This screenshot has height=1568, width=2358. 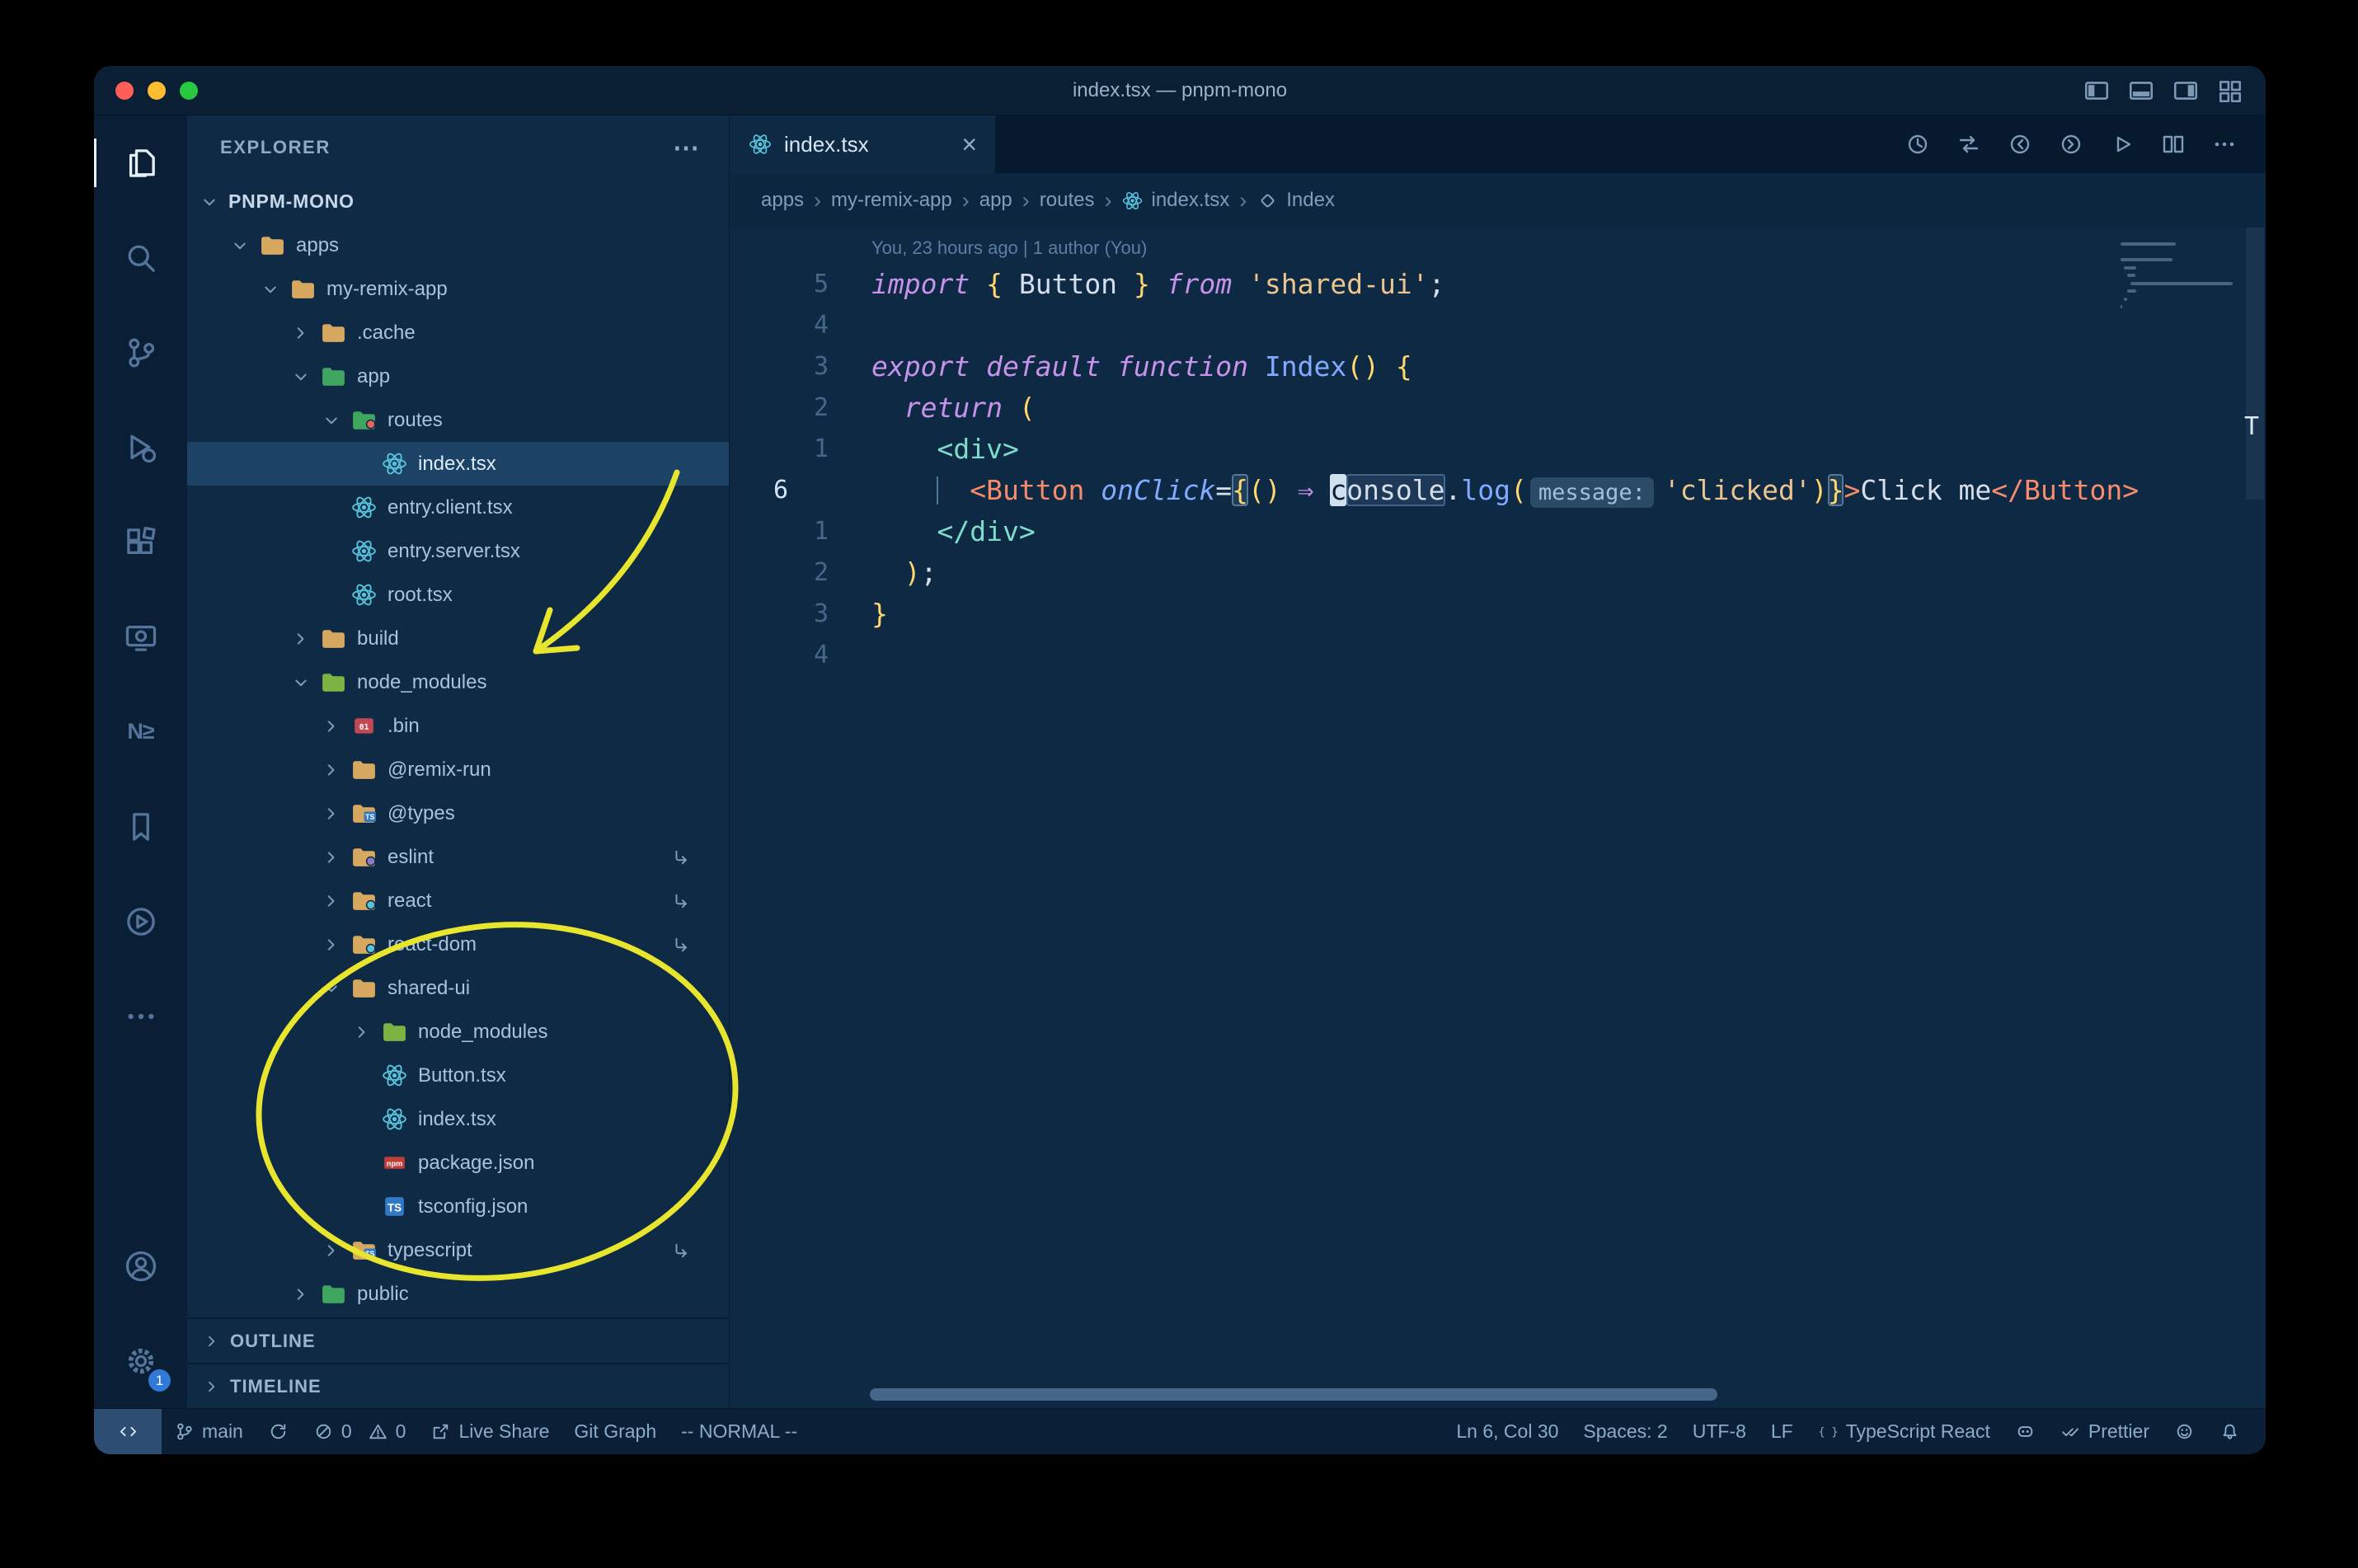 What do you see at coordinates (209, 1431) in the screenshot?
I see `status-git-branch: main` at bounding box center [209, 1431].